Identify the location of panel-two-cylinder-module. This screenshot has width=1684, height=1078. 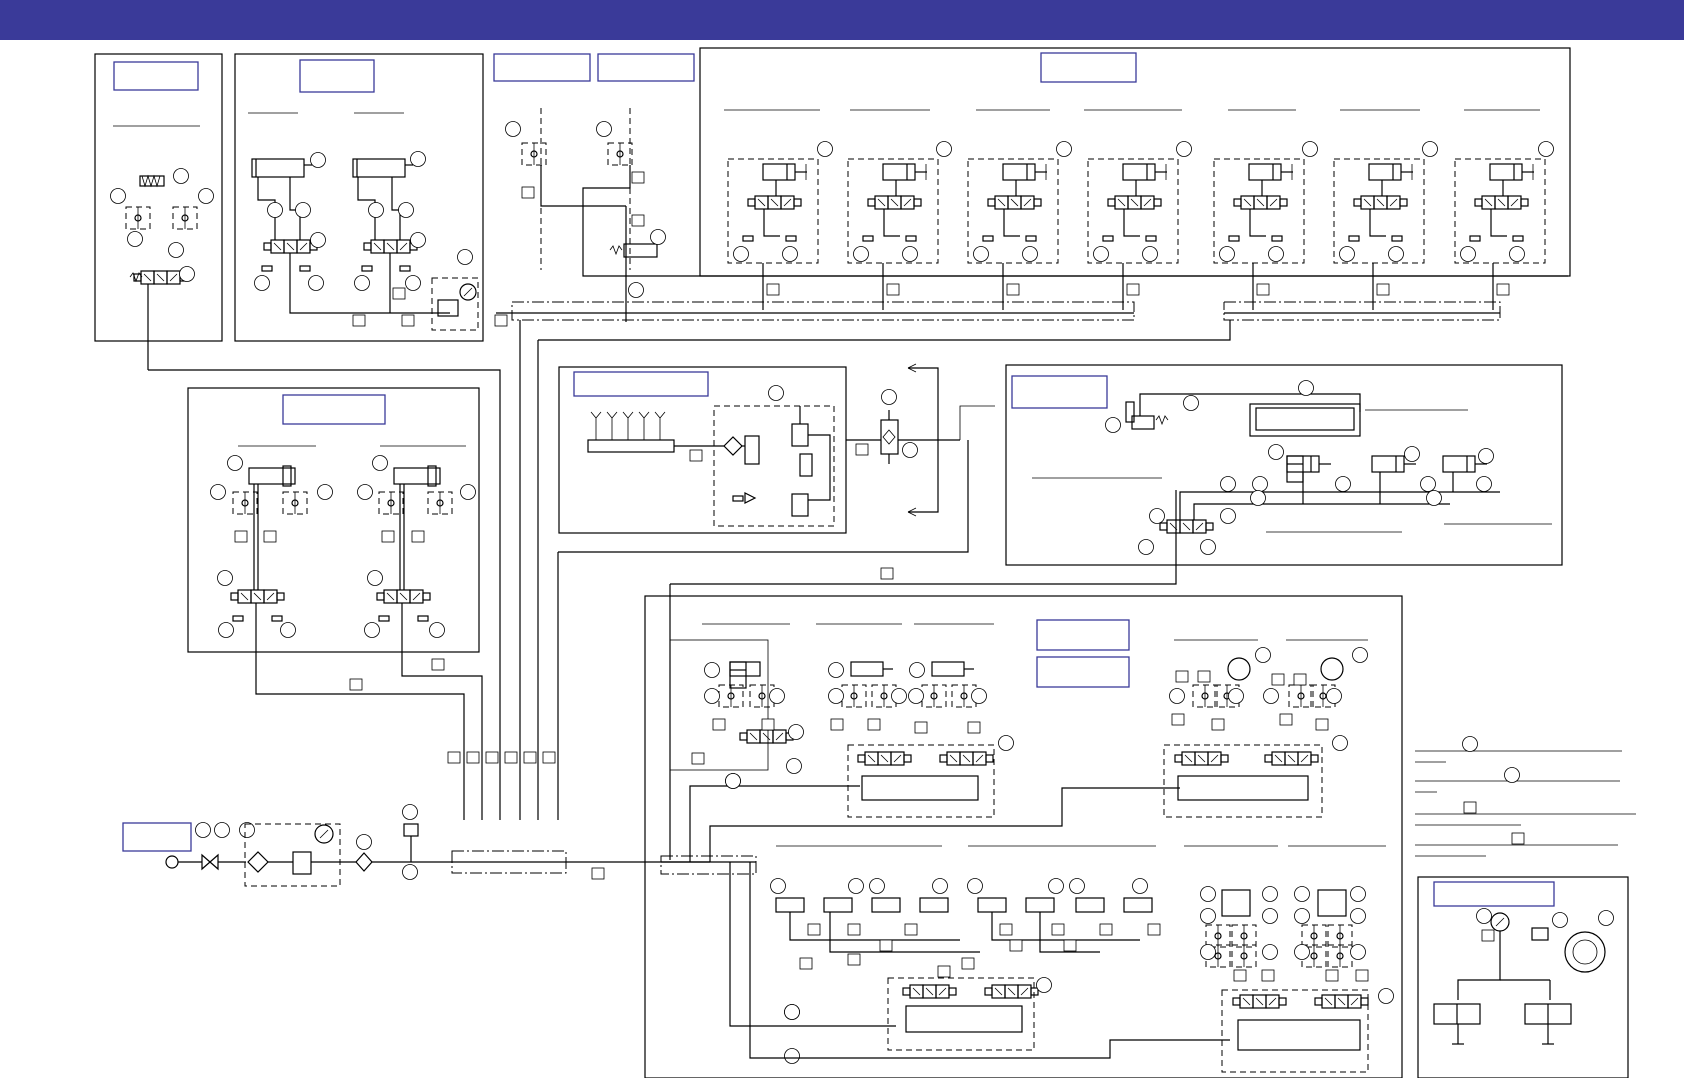
(359, 197).